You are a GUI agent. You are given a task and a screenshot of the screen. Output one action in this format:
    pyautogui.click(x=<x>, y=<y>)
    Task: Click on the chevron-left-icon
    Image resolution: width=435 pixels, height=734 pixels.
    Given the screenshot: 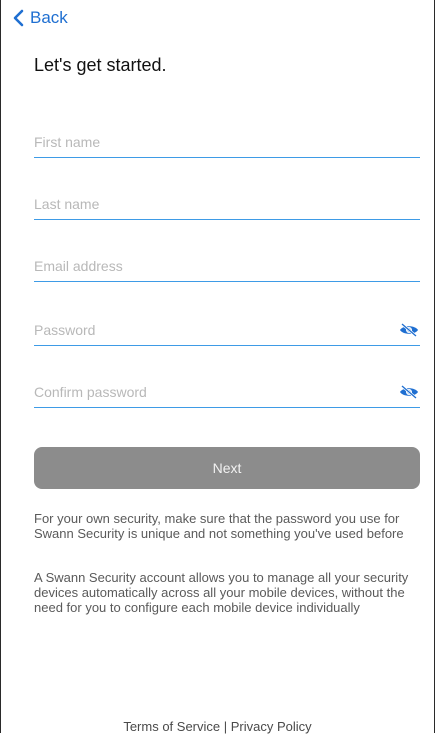 What is the action you would take?
    pyautogui.click(x=18, y=18)
    